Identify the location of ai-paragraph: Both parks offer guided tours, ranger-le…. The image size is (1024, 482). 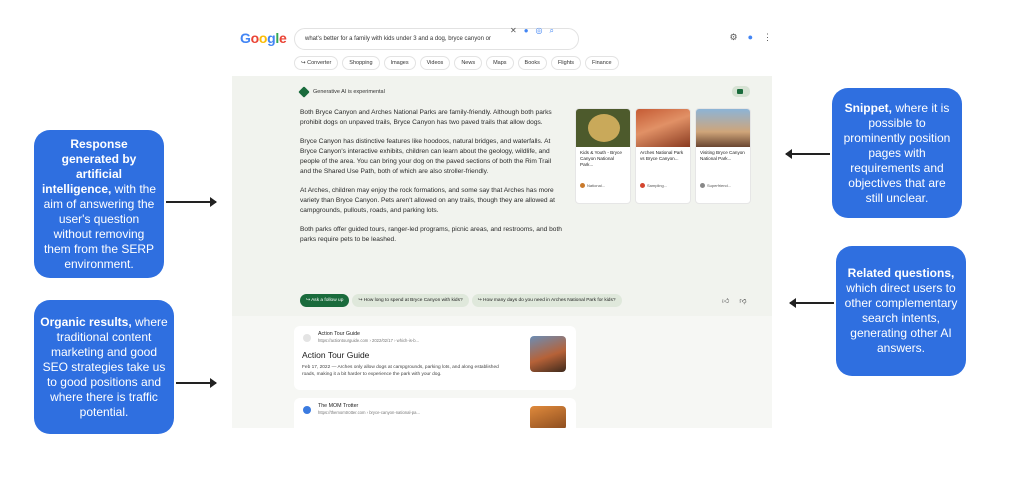
(431, 234).